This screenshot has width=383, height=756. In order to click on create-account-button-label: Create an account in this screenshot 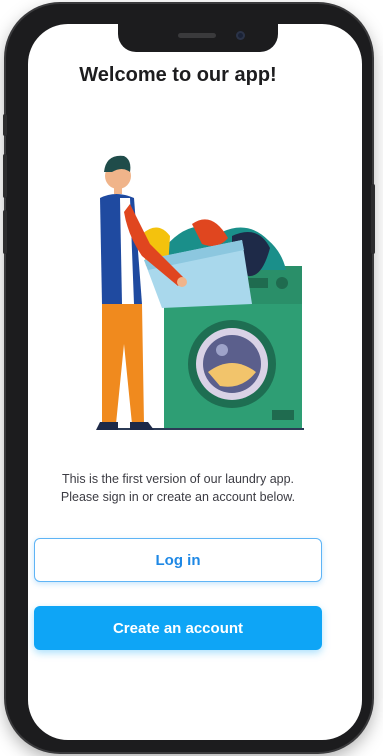, I will do `click(178, 628)`.